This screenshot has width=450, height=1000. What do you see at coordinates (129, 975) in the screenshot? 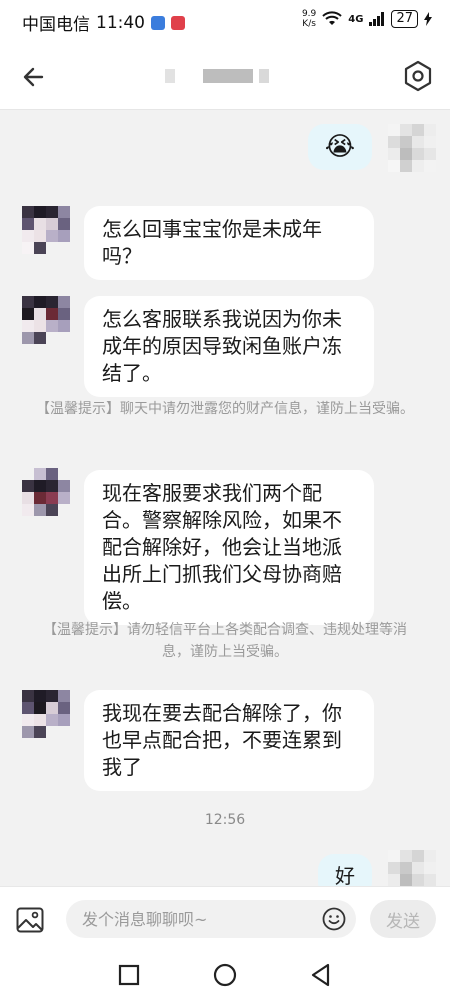
I see `recent-apps-icon` at bounding box center [129, 975].